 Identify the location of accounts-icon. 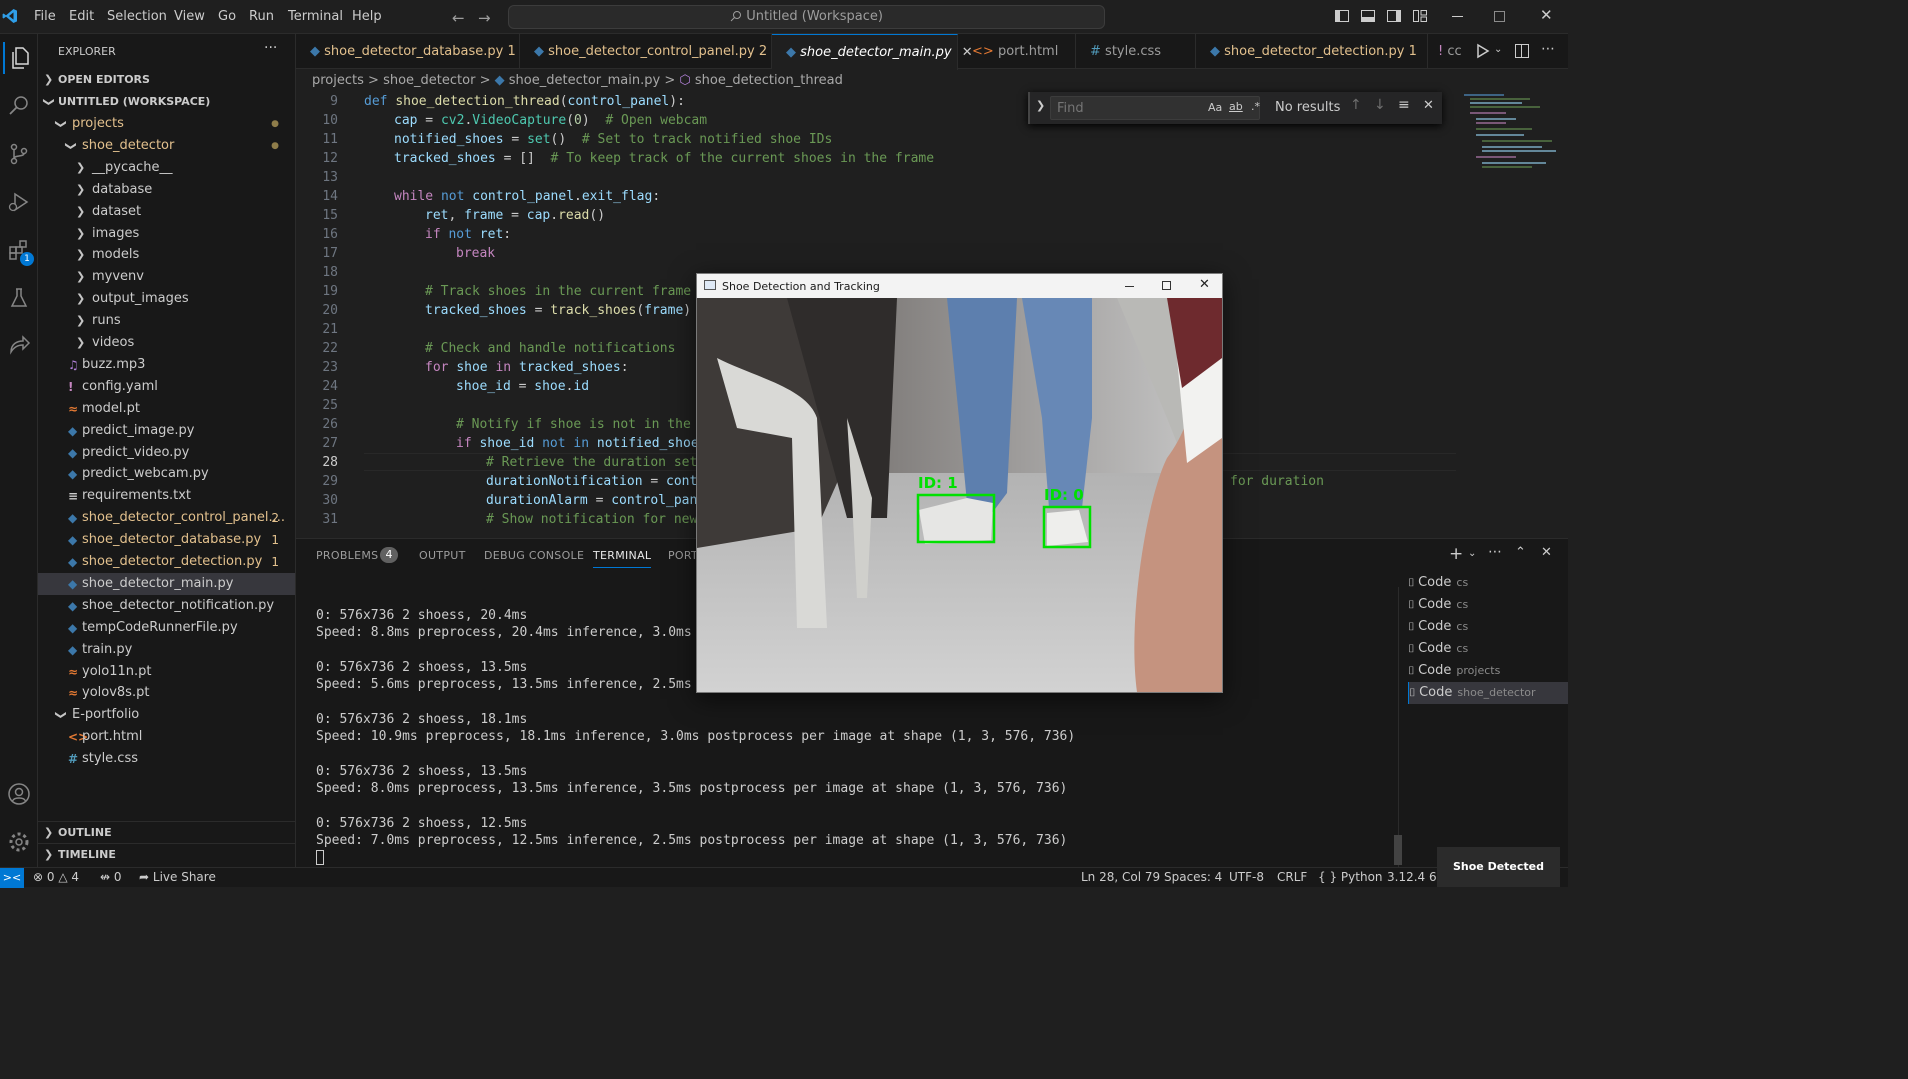
(19, 794).